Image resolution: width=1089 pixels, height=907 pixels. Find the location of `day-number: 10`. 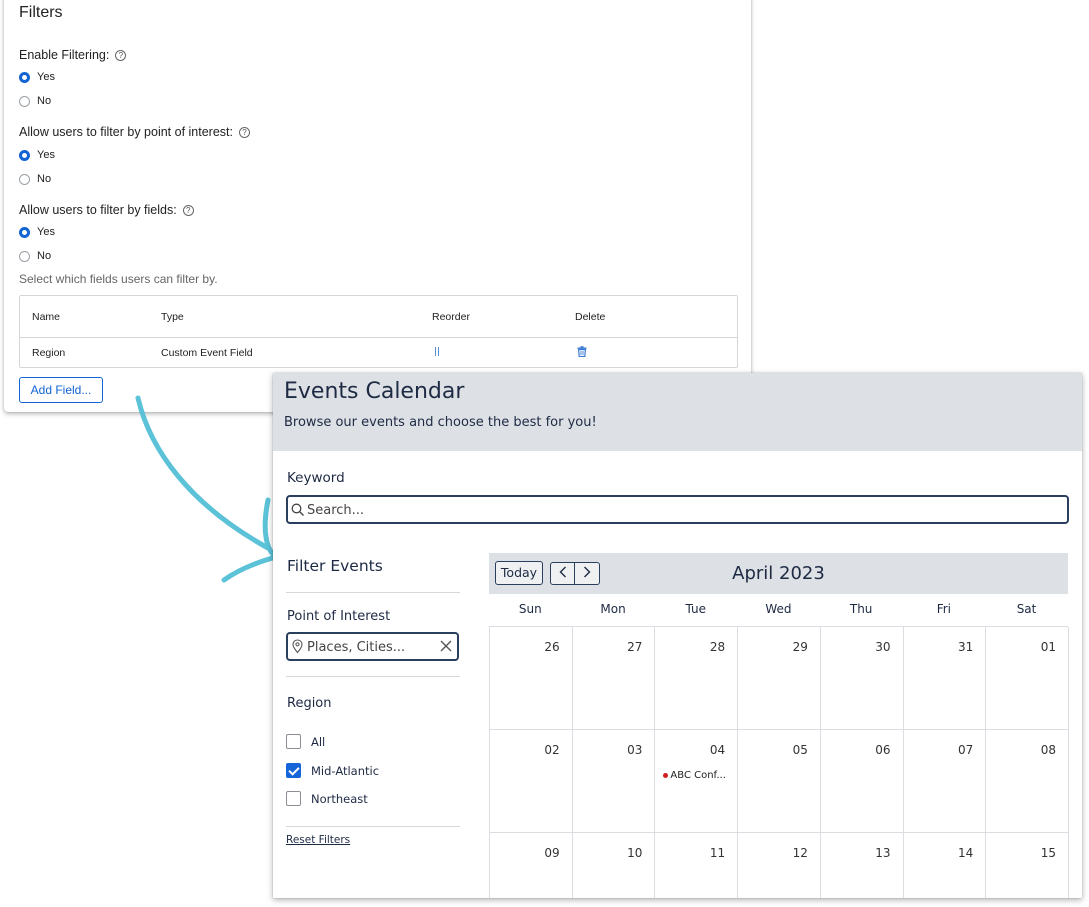

day-number: 10 is located at coordinates (635, 853).